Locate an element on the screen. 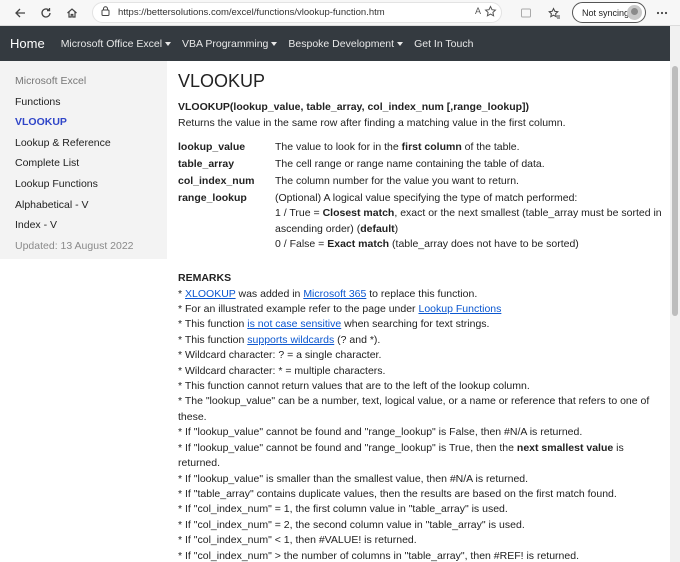  inline-link: Microsoft 365 is located at coordinates (334, 294).